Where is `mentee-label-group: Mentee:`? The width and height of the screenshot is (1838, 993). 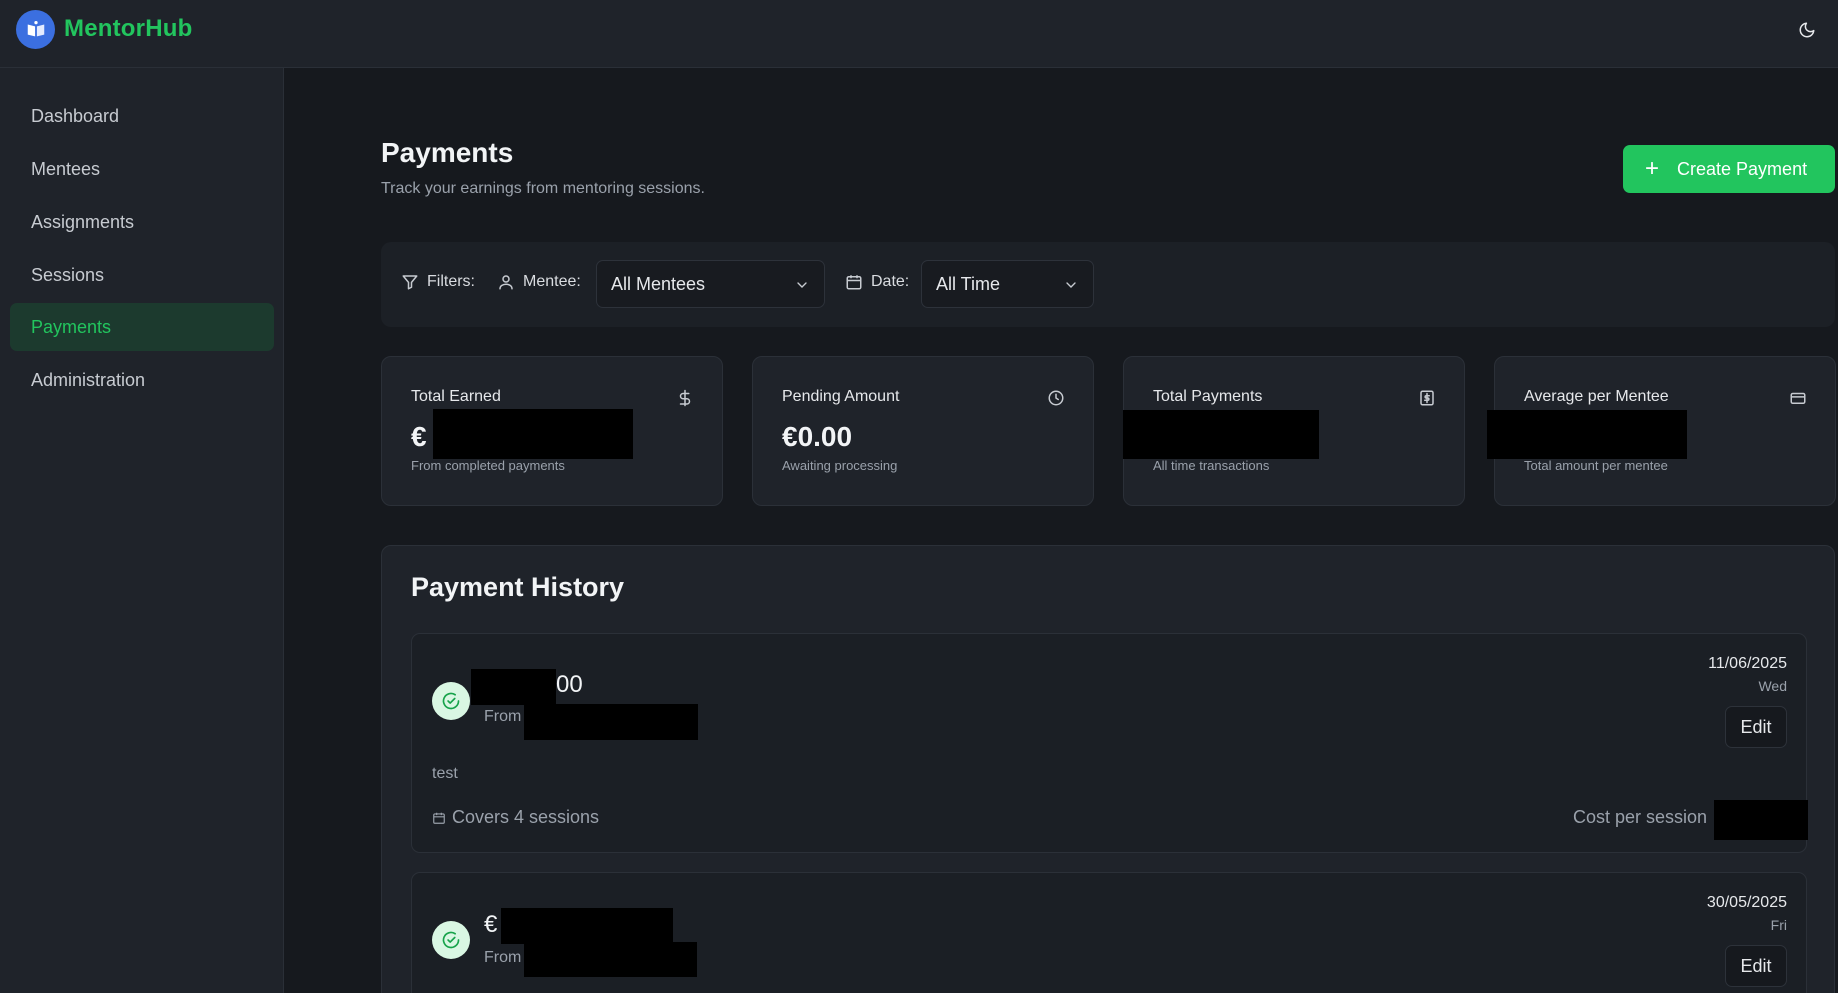
mentee-label-group: Mentee: is located at coordinates (539, 282).